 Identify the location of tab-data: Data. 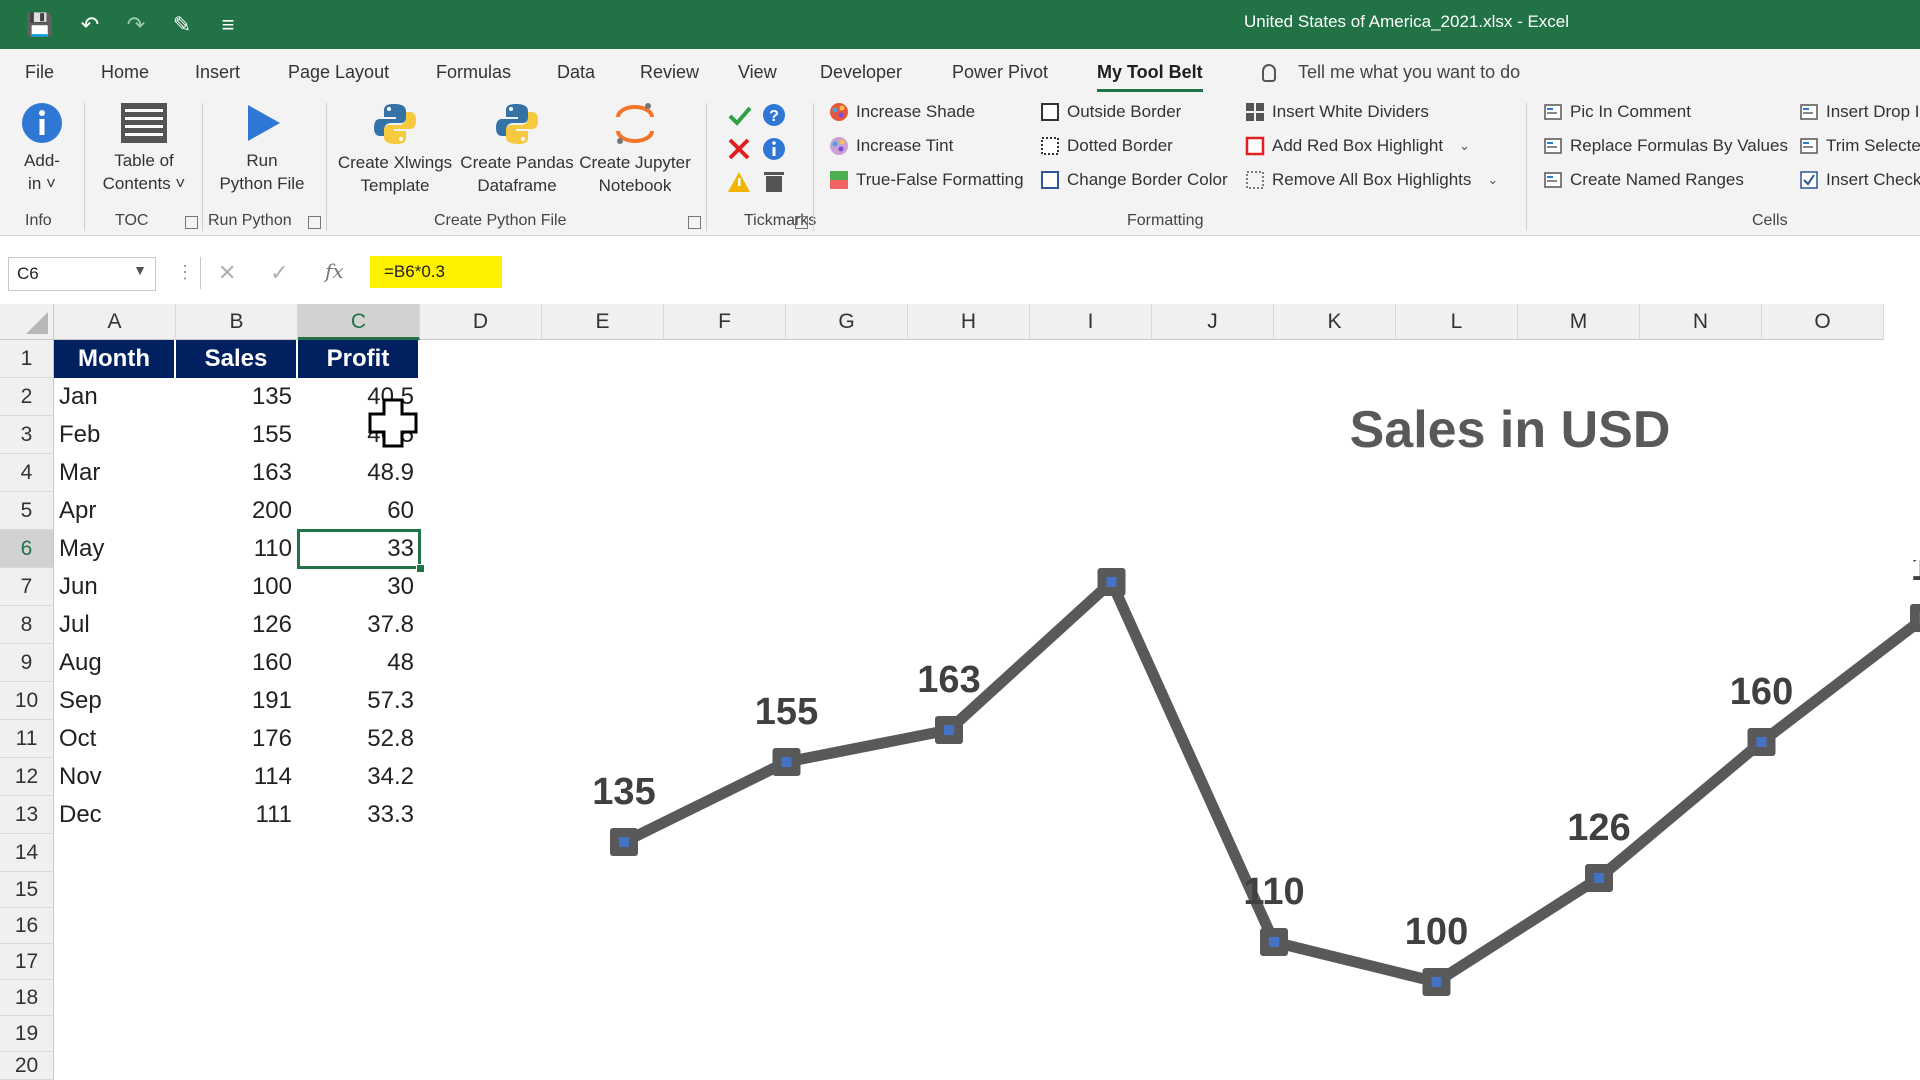
(576, 72).